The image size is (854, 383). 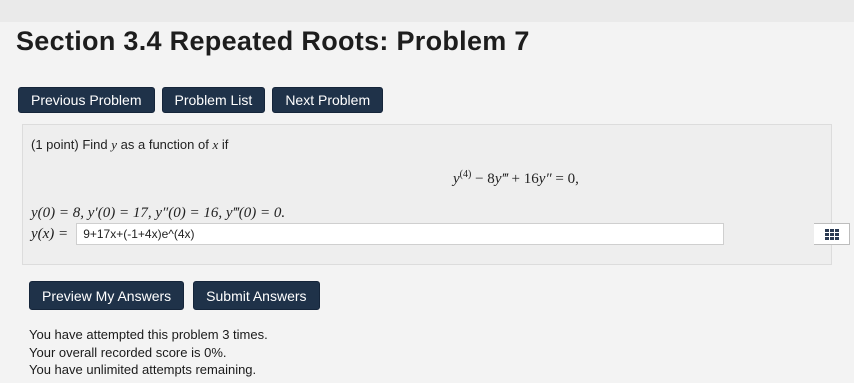 What do you see at coordinates (400, 234) in the screenshot?
I see `answer-input` at bounding box center [400, 234].